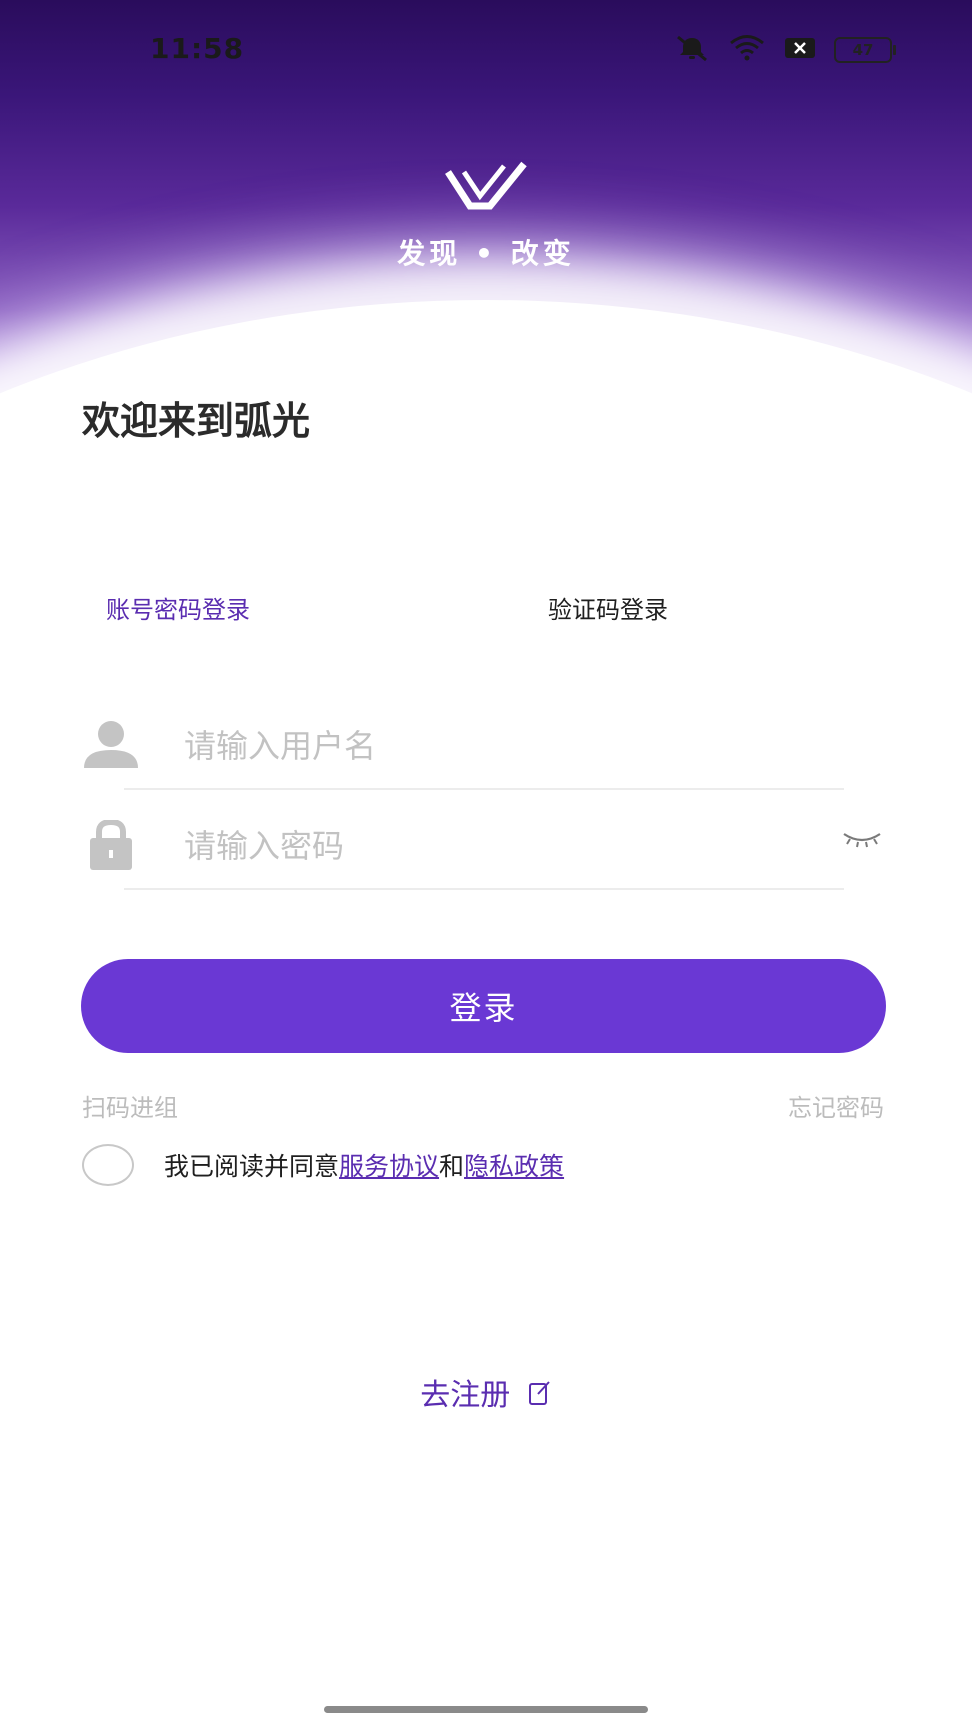 Image resolution: width=972 pixels, height=1728 pixels. What do you see at coordinates (108, 1165) in the screenshot?
I see `agreement-checkbox` at bounding box center [108, 1165].